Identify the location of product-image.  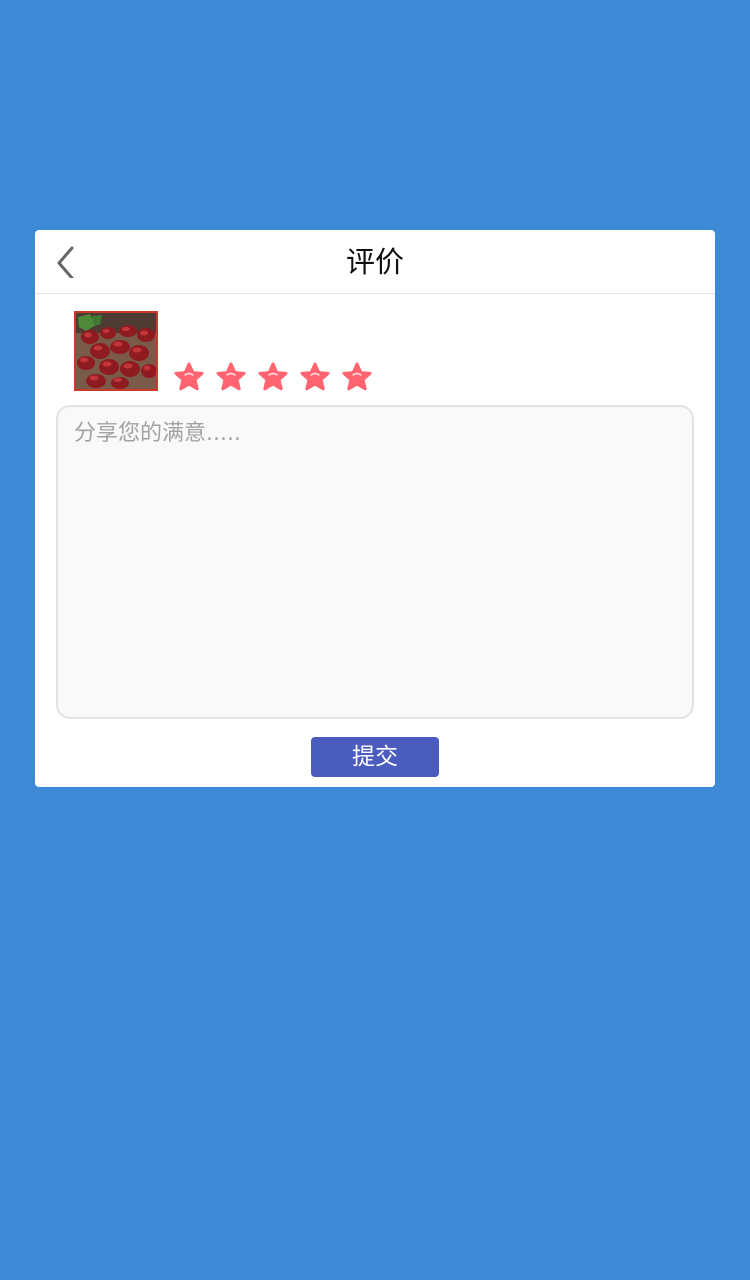
(116, 351).